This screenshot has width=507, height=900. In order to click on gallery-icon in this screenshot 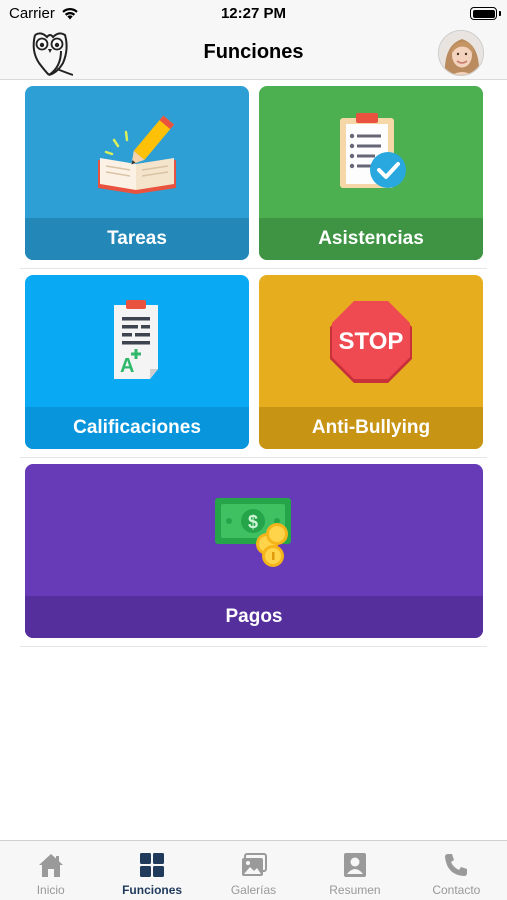, I will do `click(254, 864)`.